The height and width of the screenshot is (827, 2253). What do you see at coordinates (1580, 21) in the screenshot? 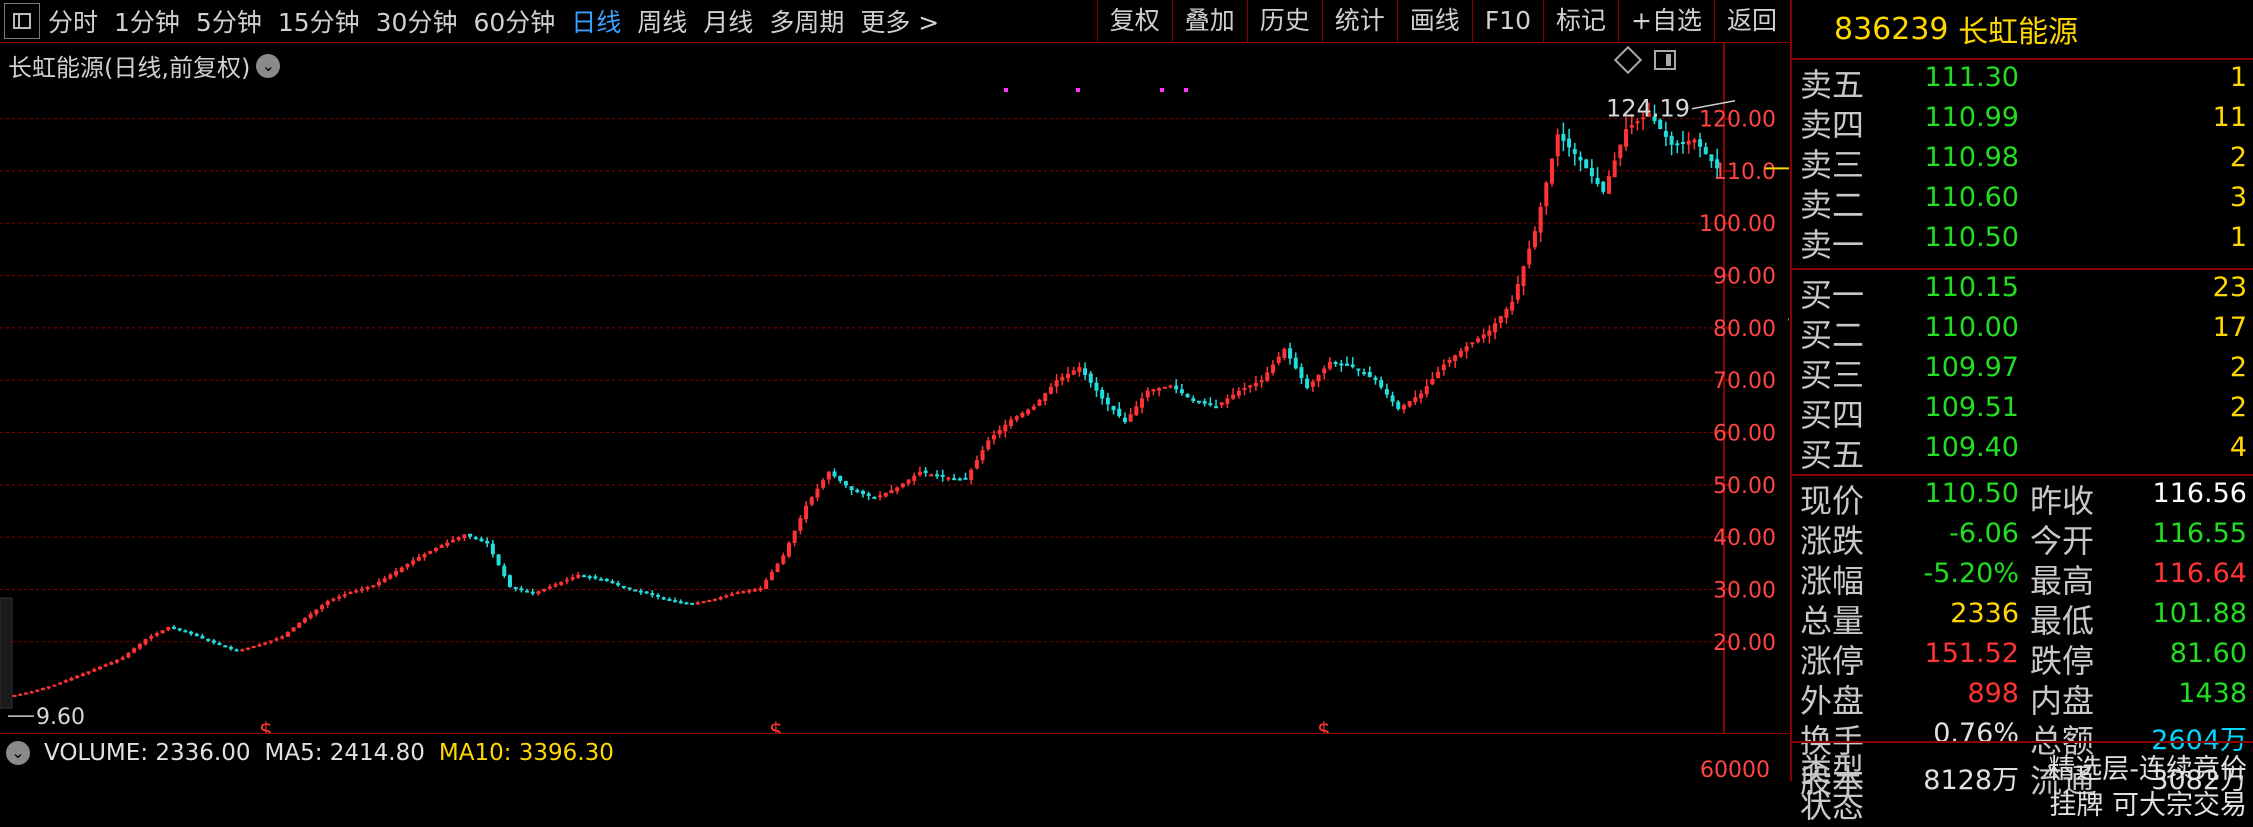
I see `tool-button: 标记` at bounding box center [1580, 21].